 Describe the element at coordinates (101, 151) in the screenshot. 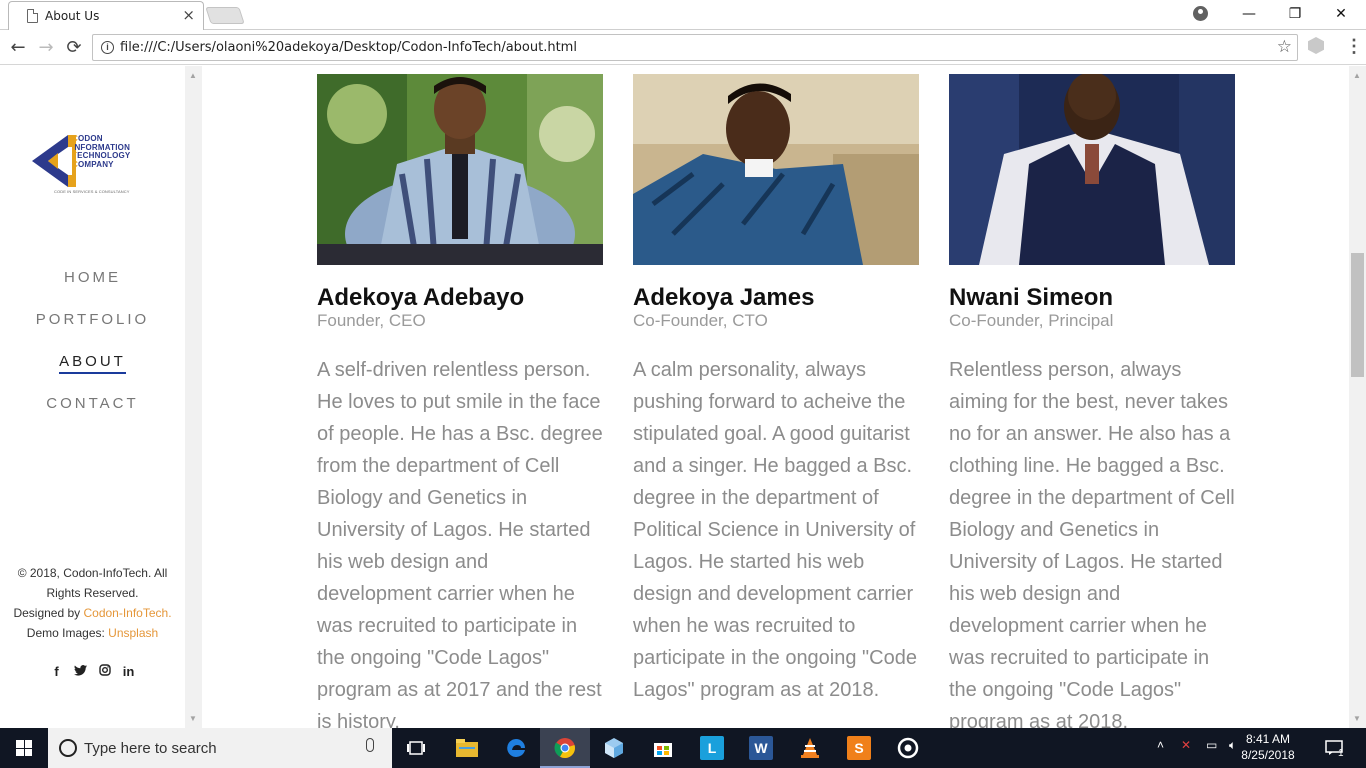

I see `logo-wordmark: CODON INFORMATION TECHNOLOGY COMPANY` at that location.